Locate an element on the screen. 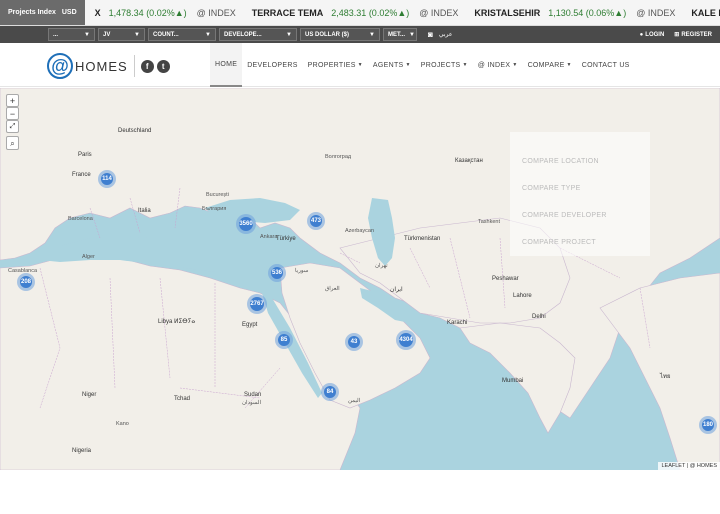 The height and width of the screenshot is (514, 720). cluster-count: 536 is located at coordinates (277, 273).